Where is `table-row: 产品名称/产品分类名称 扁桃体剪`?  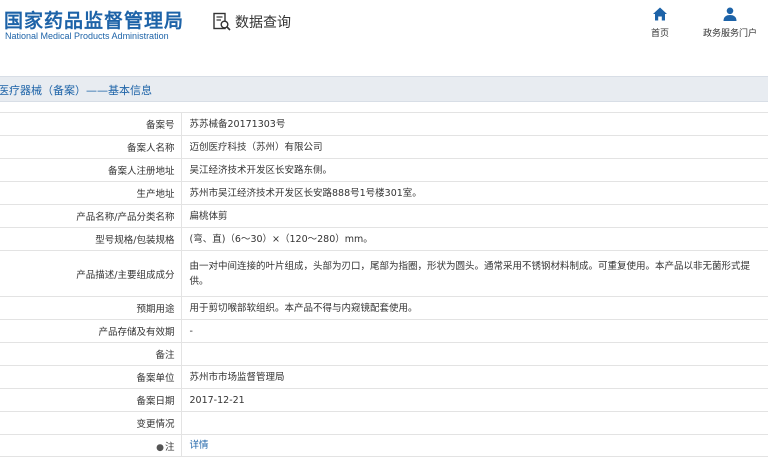
table-row: 产品名称/产品分类名称 扁桃体剪 is located at coordinates (384, 216).